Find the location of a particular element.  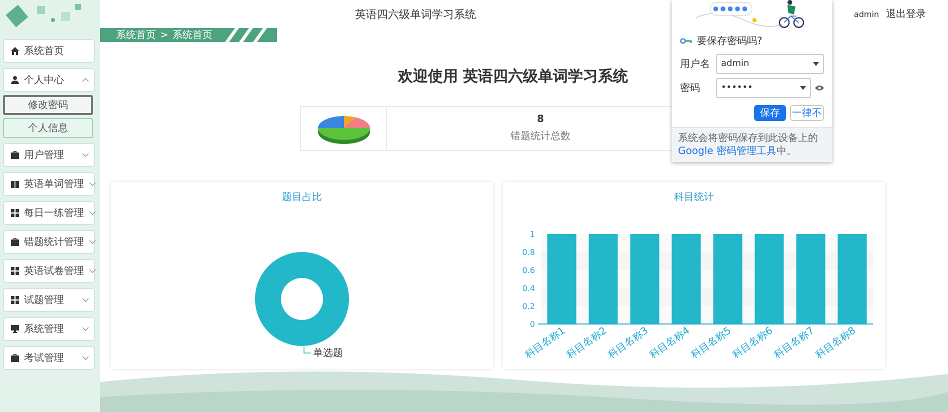

submenu-item: 修改密码 is located at coordinates (48, 105).